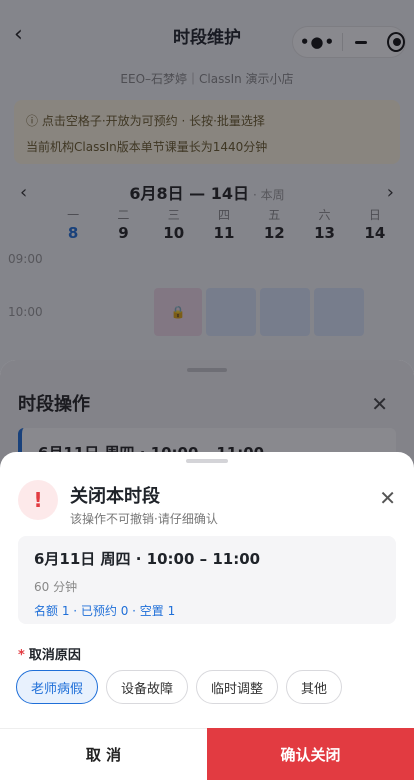 The height and width of the screenshot is (780, 414). Describe the element at coordinates (147, 559) in the screenshot. I see `slot-time: 6月11日 周四 · 10:00 – 11:00` at that location.